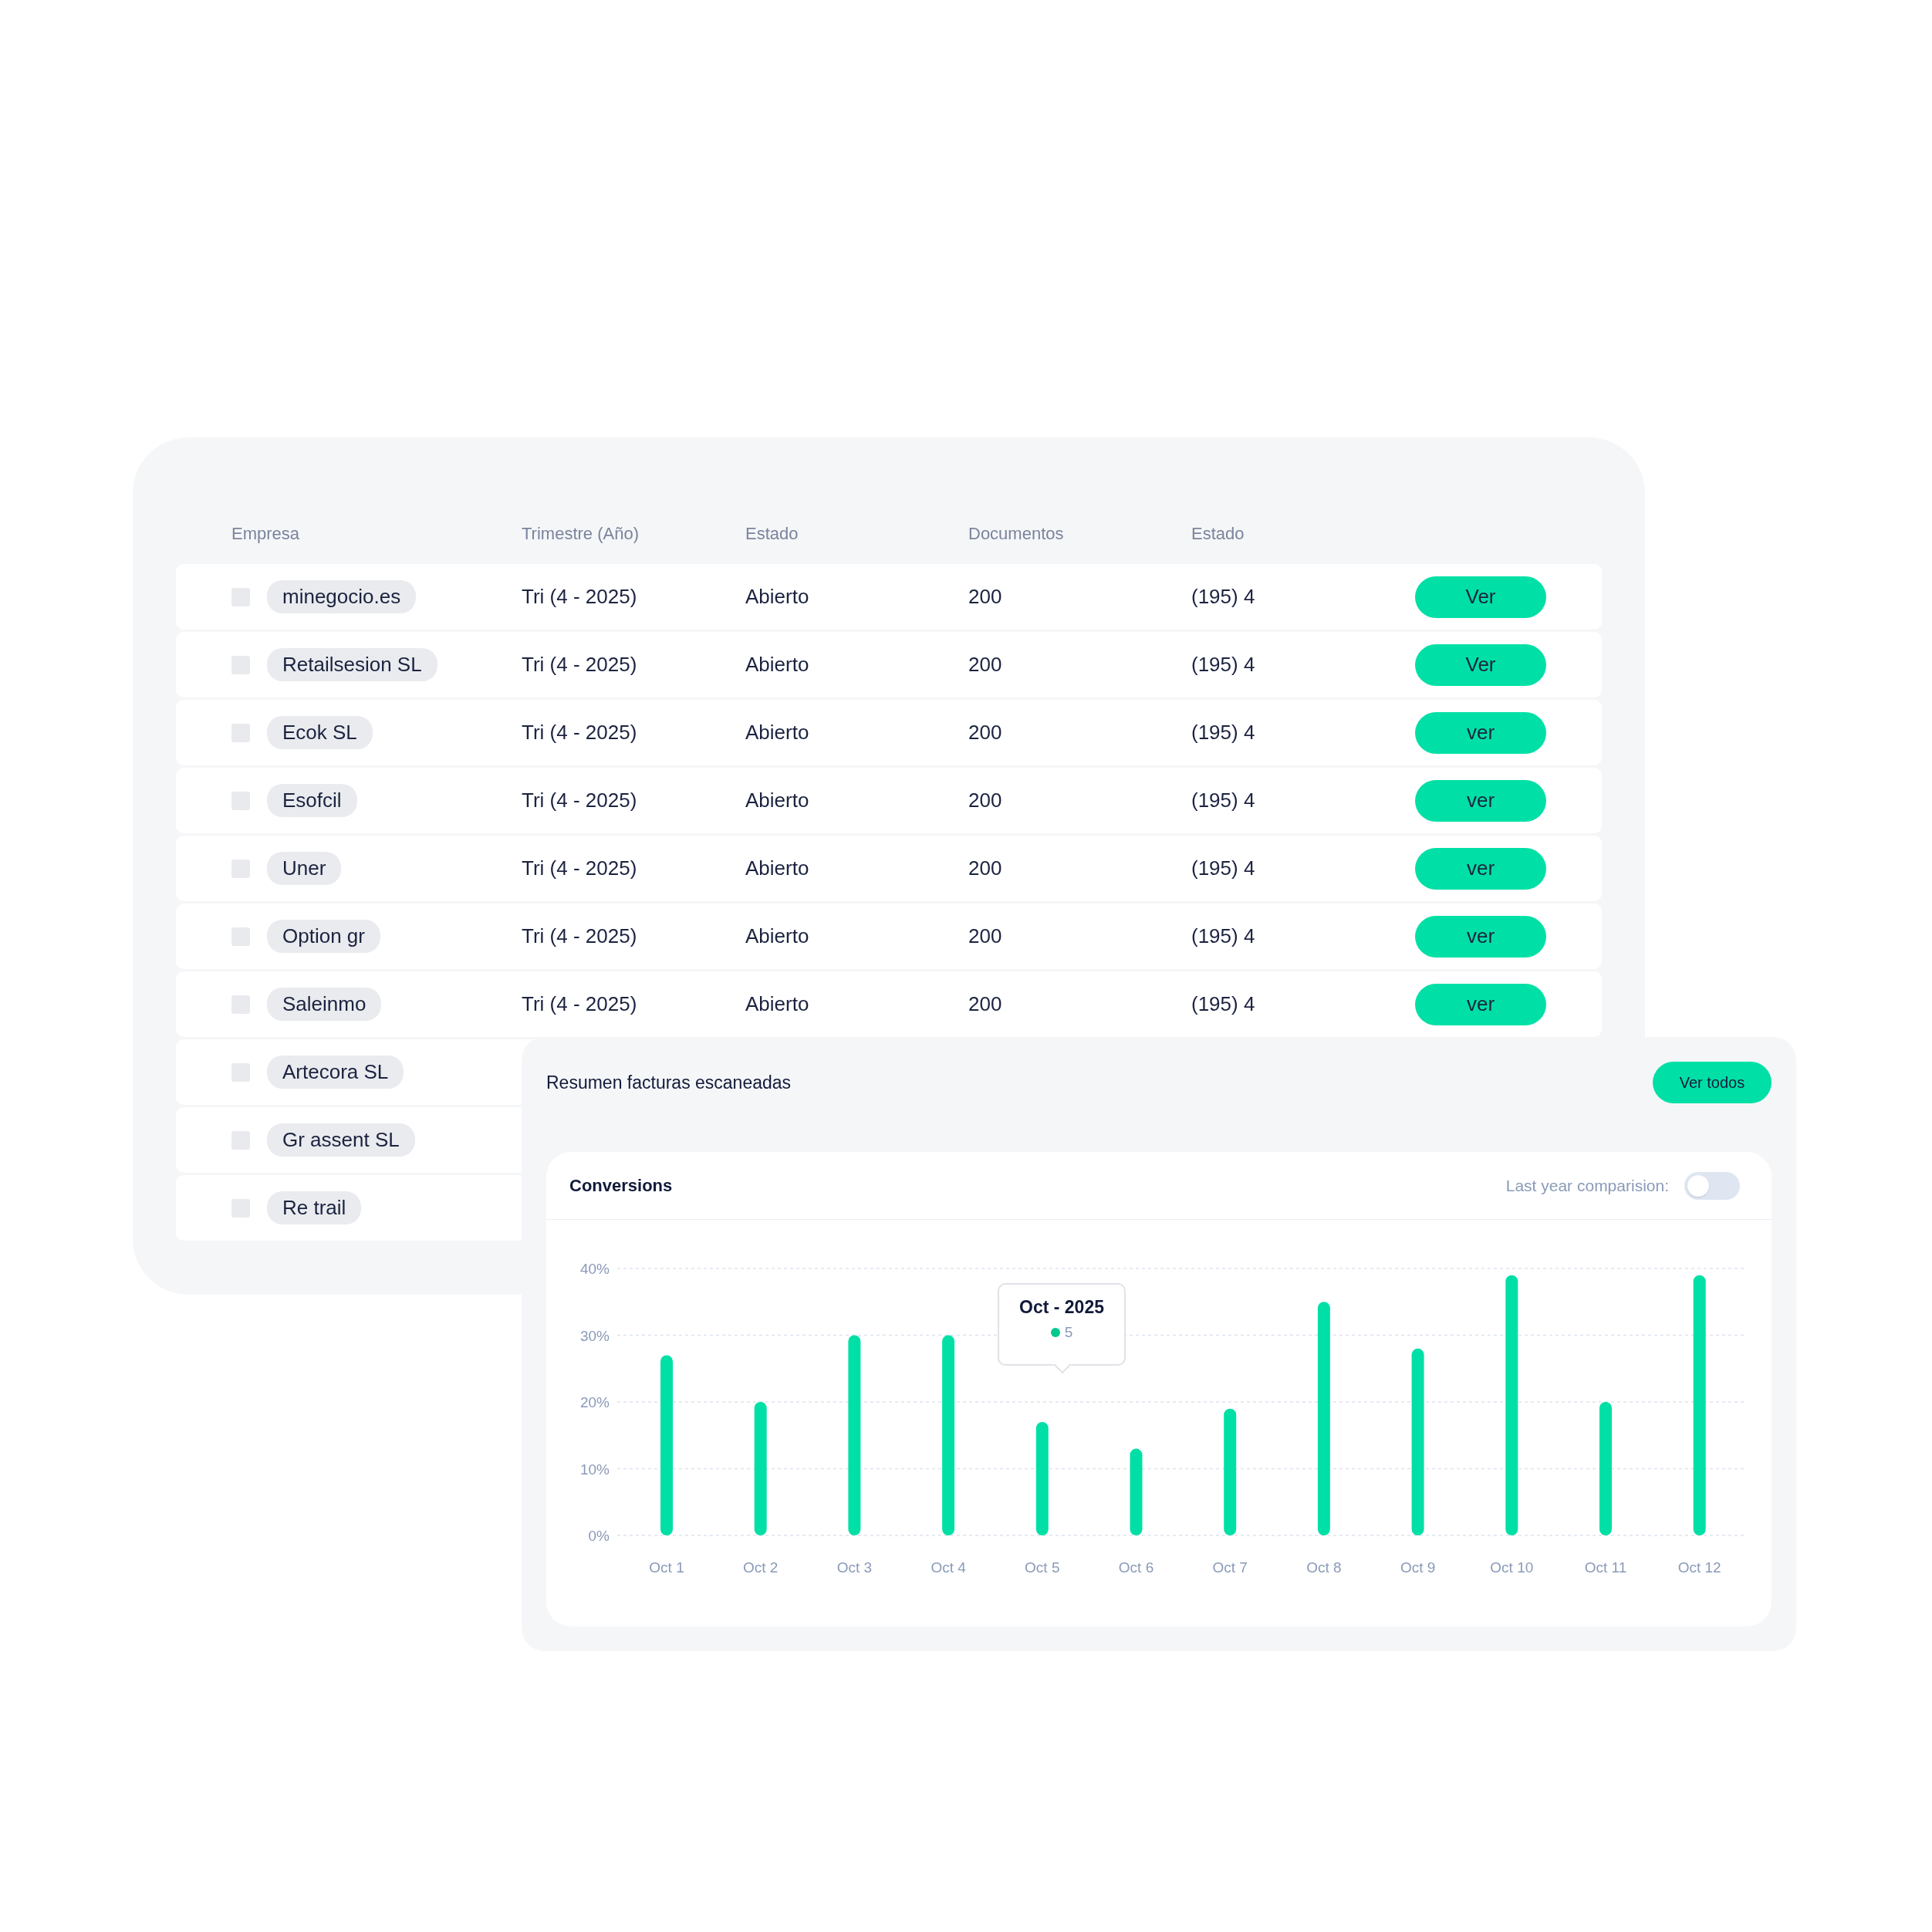  What do you see at coordinates (1068, 1332) in the screenshot?
I see `tooltip-value: 5` at bounding box center [1068, 1332].